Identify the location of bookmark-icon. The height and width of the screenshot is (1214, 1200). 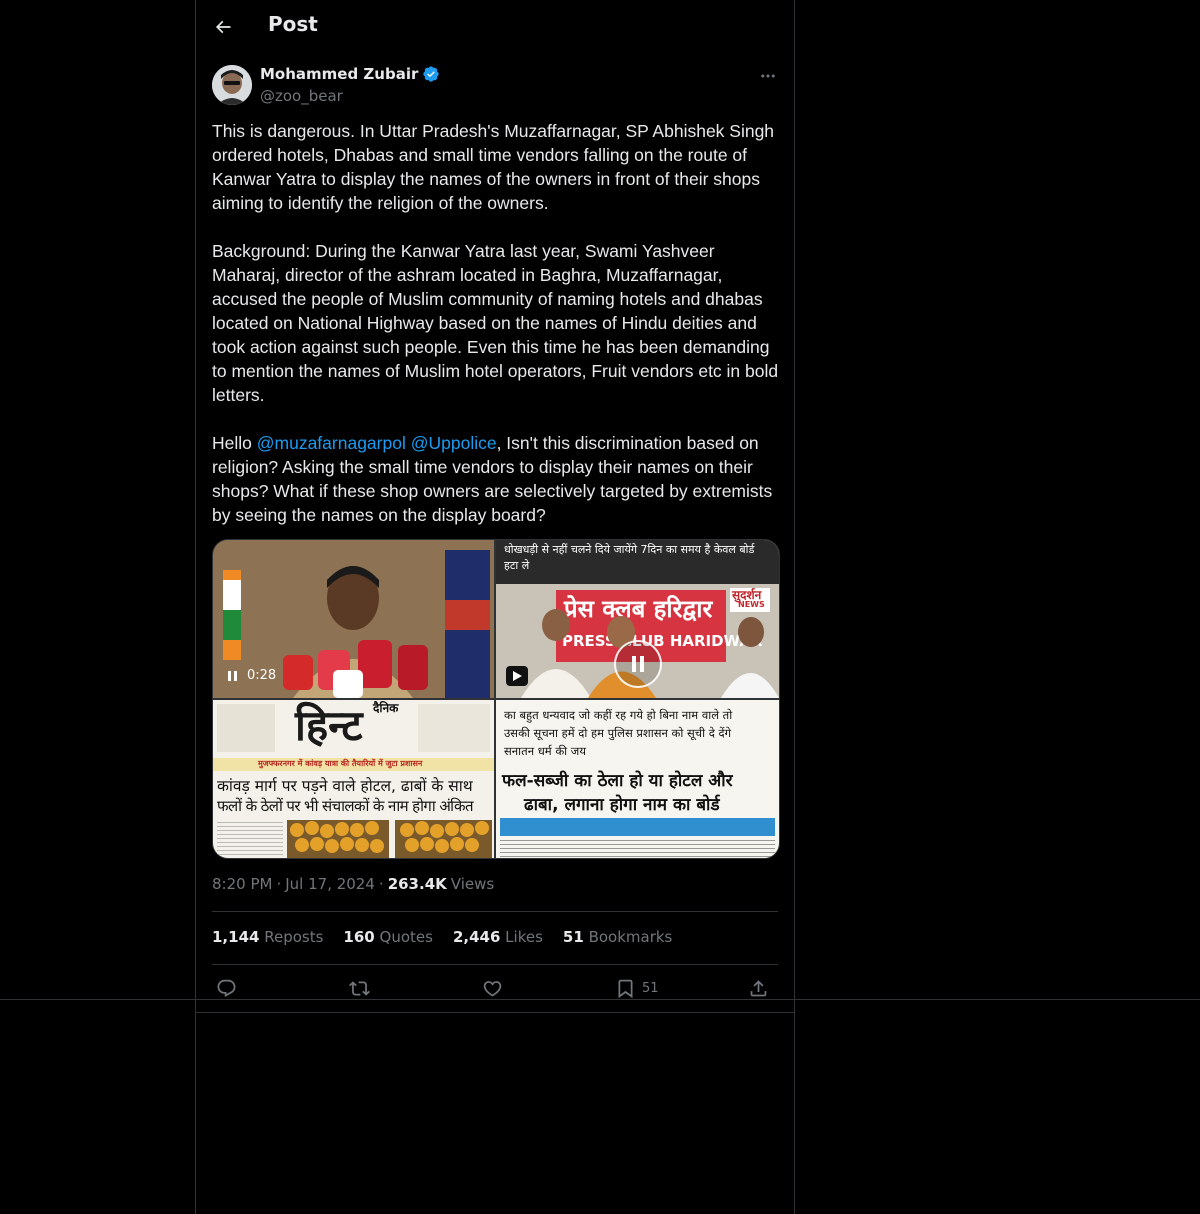
(625, 989).